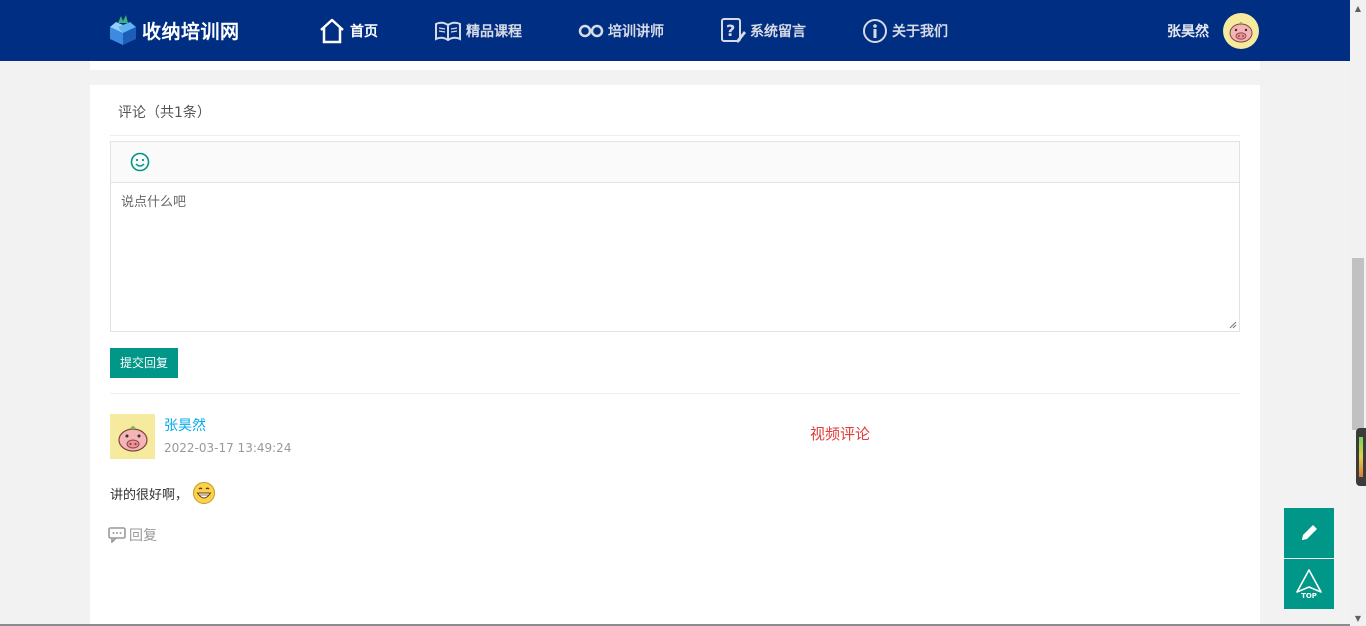 The image size is (1366, 626). Describe the element at coordinates (1309, 584) in the screenshot. I see `back-to-top-button: TOP` at that location.